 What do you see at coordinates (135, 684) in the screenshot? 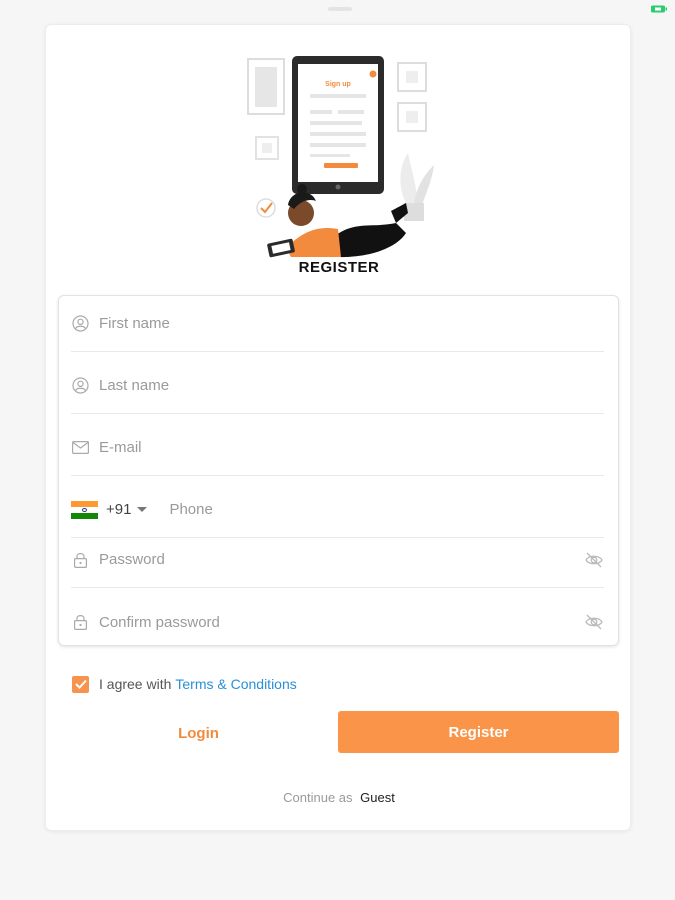
I see `agree-text: I agree with` at bounding box center [135, 684].